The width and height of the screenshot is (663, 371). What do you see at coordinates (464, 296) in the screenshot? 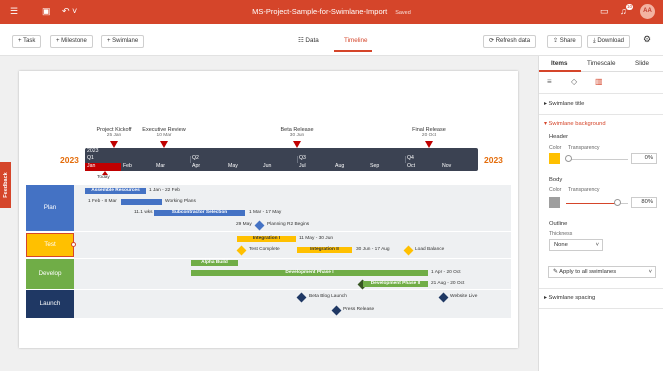
I see `milestone-label: Website Live` at bounding box center [464, 296].